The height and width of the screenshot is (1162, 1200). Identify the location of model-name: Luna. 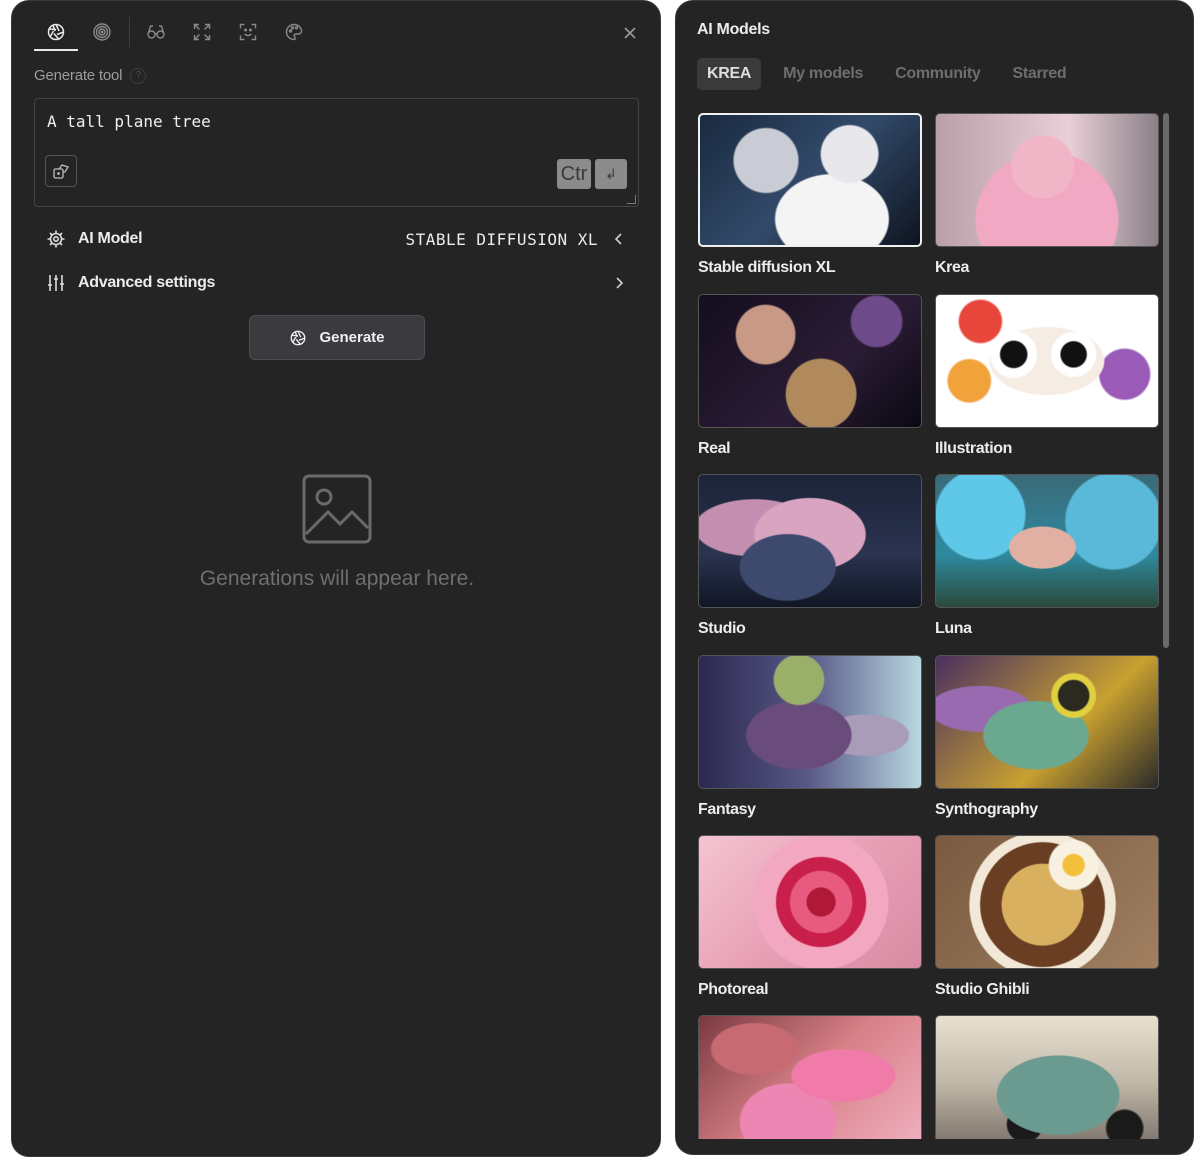
(953, 628).